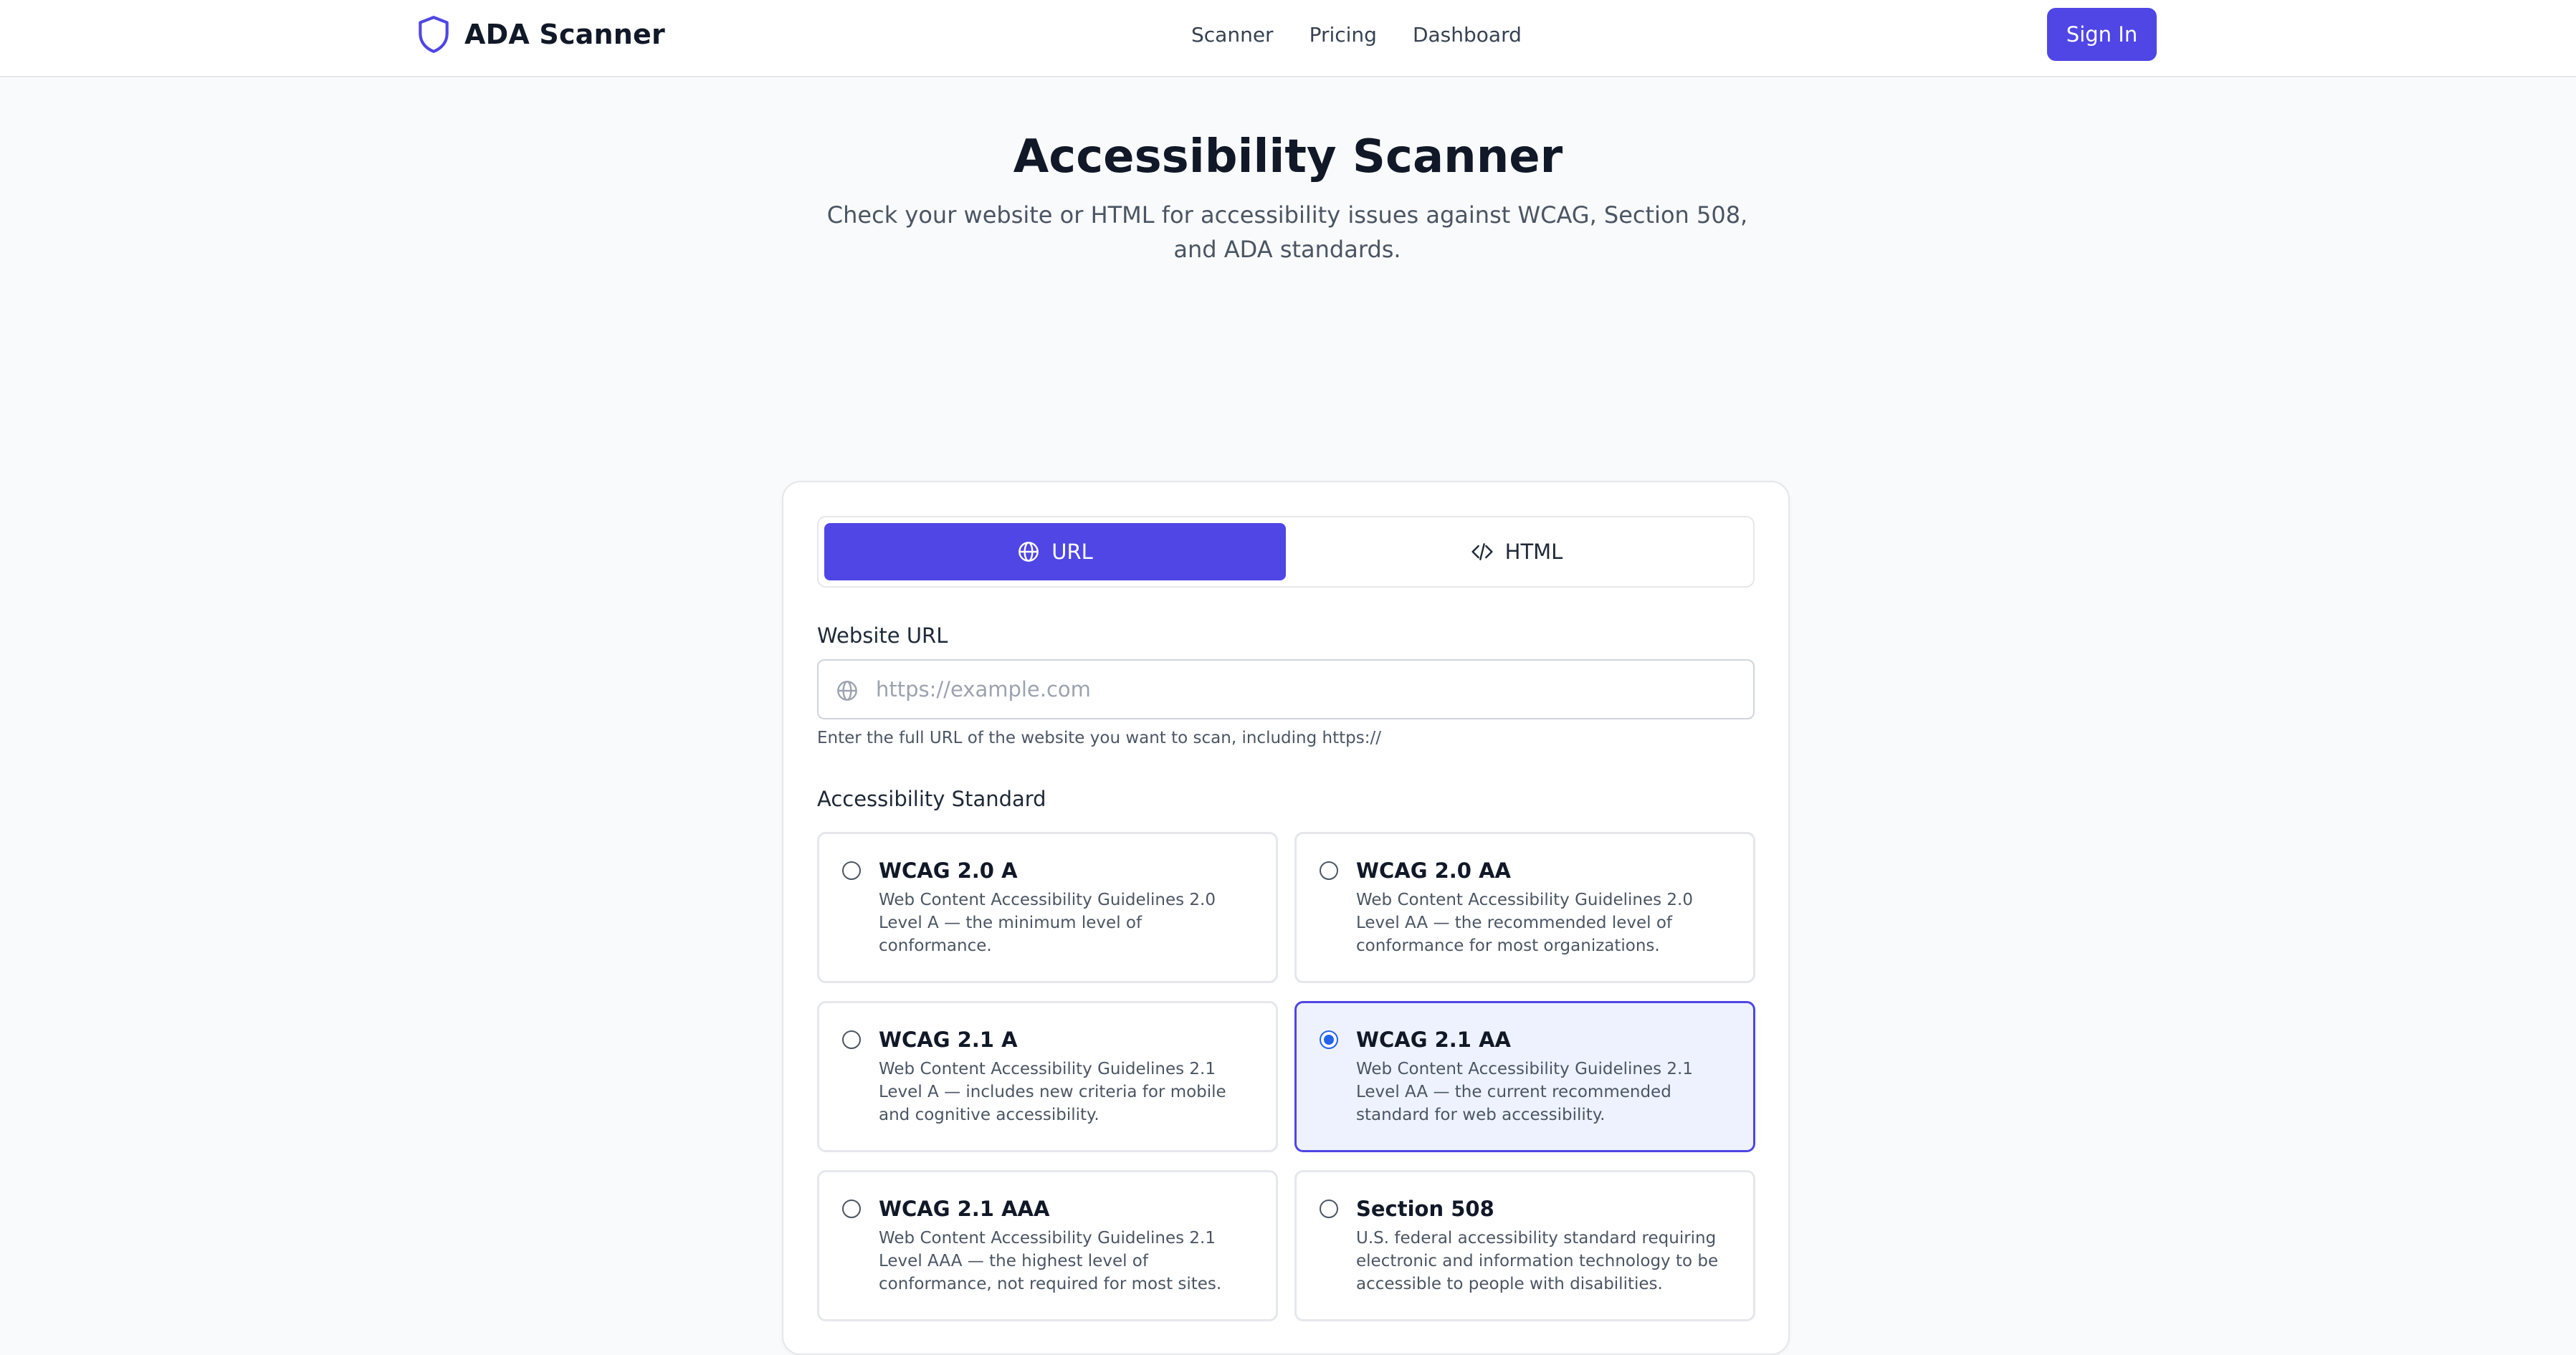  Describe the element at coordinates (1467, 35) in the screenshot. I see `nav-link-dashboard: Dashboard` at that location.